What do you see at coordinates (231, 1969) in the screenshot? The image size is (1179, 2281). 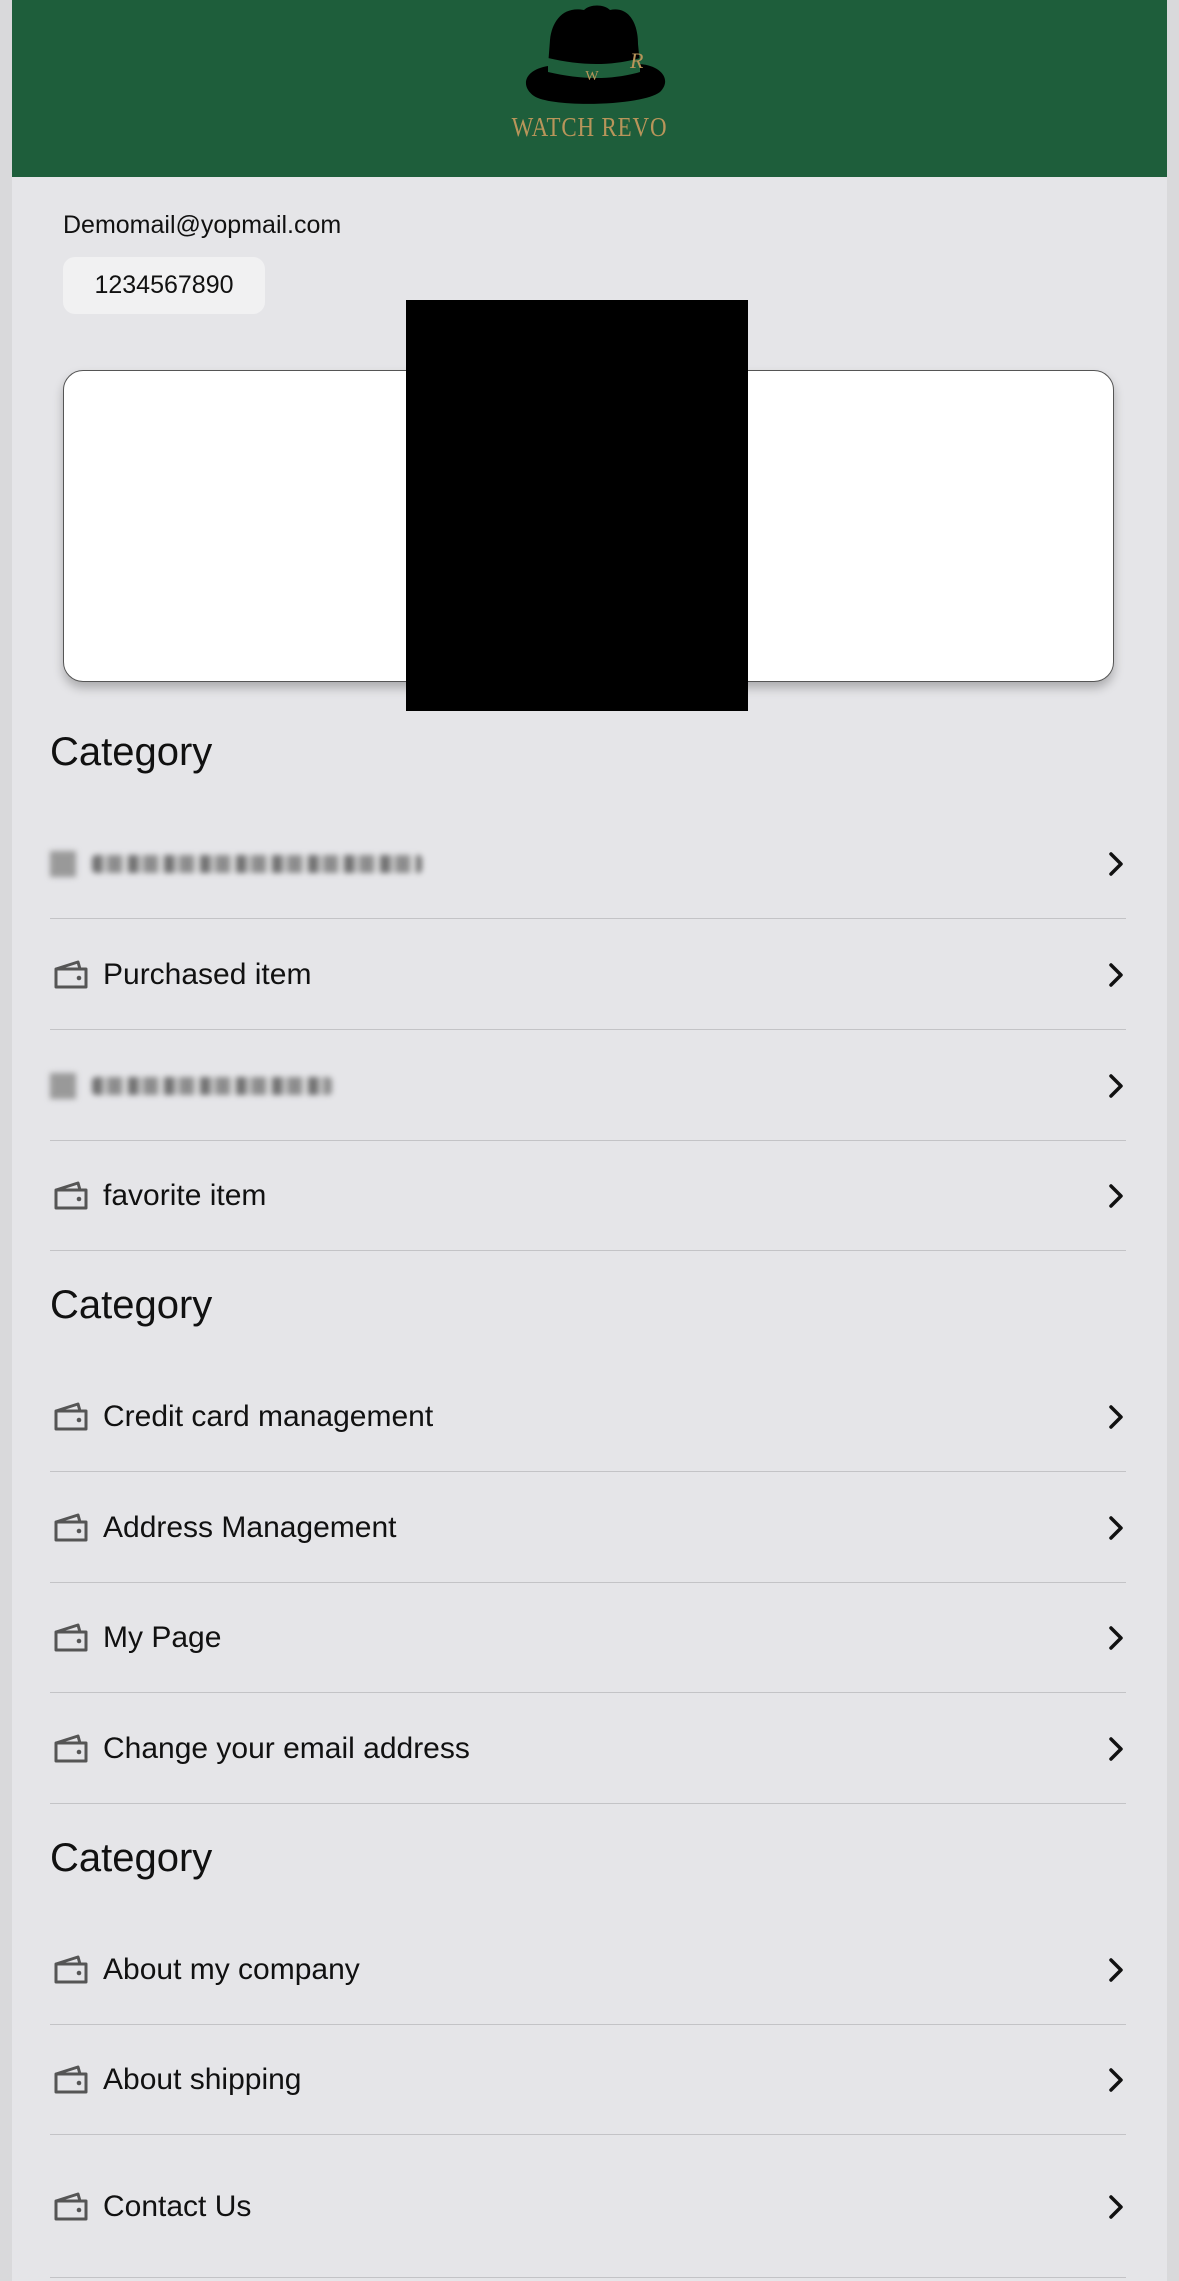 I see `menu-item-label: About my company` at bounding box center [231, 1969].